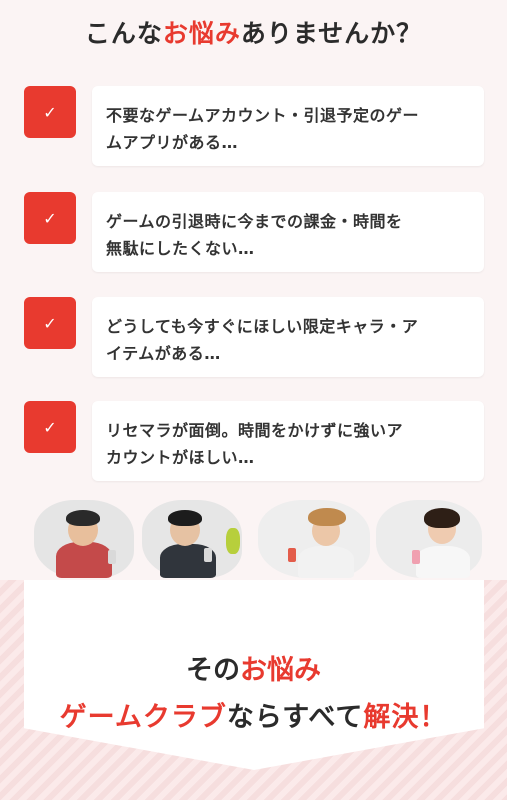 The image size is (507, 800). I want to click on solution-resolve: 解決！, so click(405, 717).